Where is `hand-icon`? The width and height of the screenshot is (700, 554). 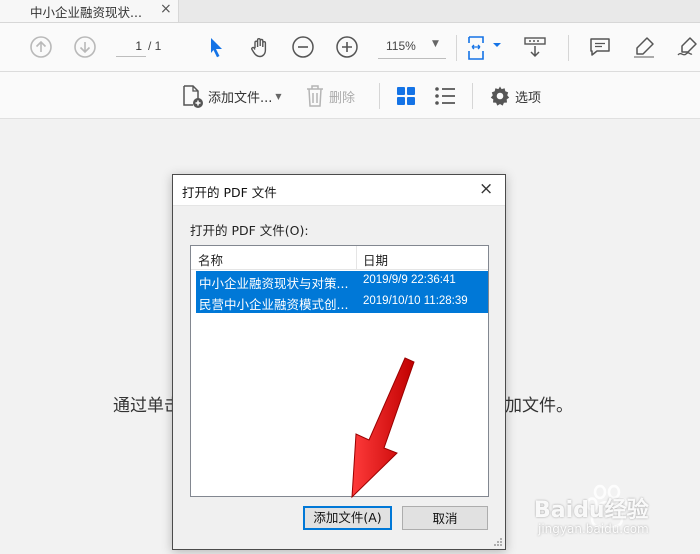 hand-icon is located at coordinates (259, 48).